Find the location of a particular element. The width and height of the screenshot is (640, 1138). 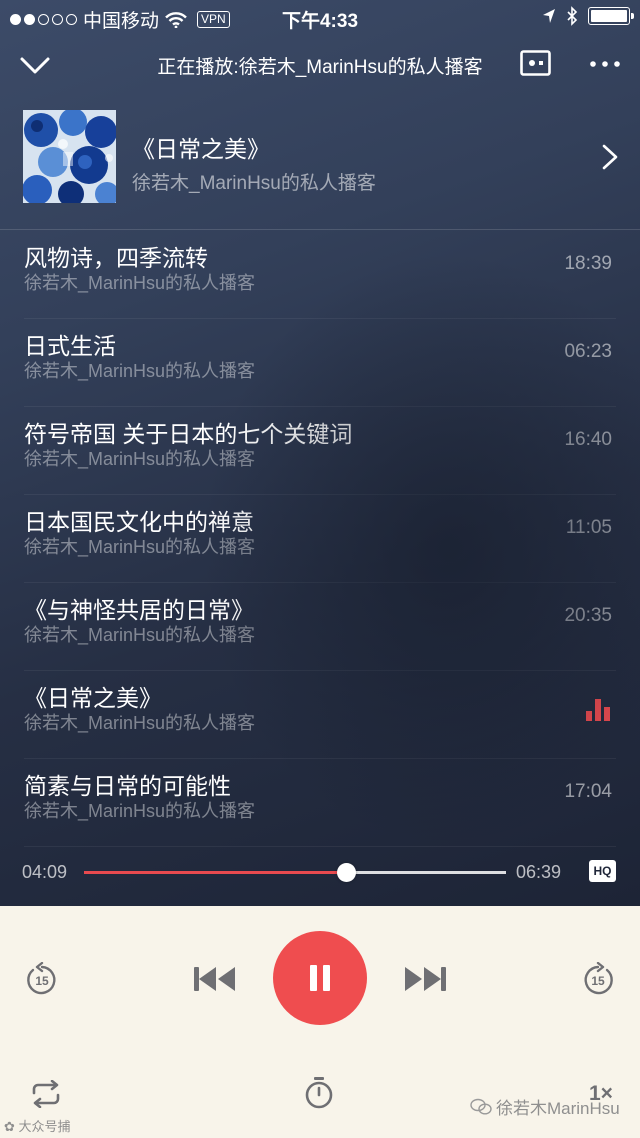

episode-duration: 06:23 is located at coordinates (588, 351).